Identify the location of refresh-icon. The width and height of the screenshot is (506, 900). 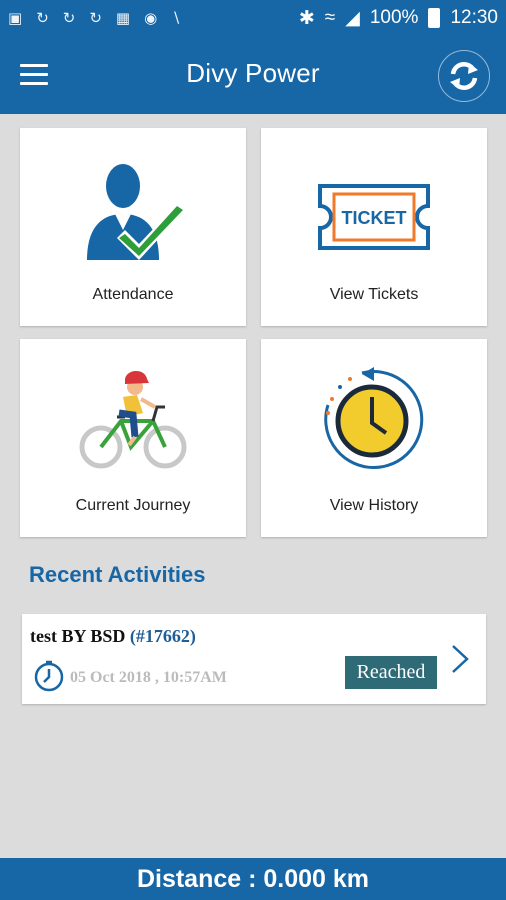
(464, 76).